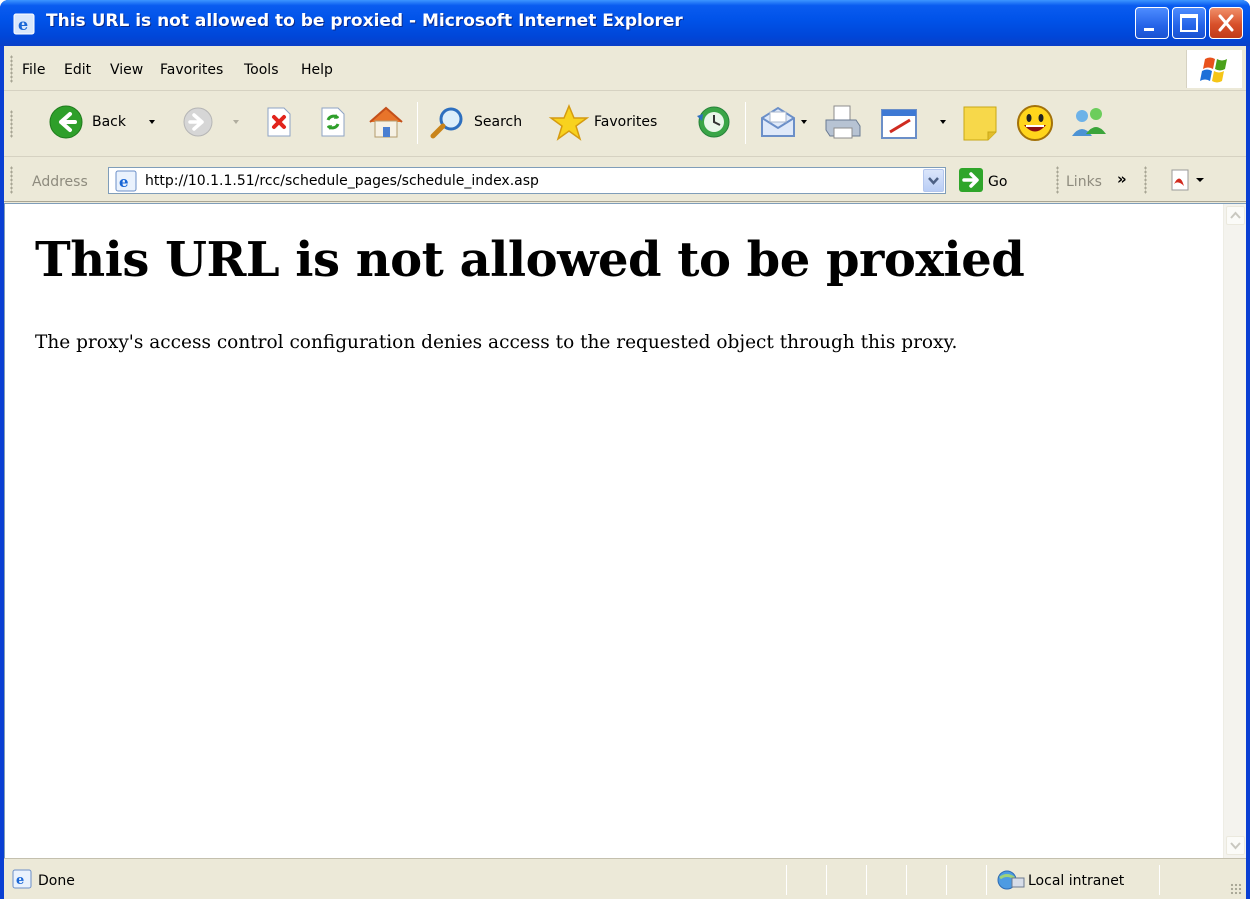 Image resolution: width=1250 pixels, height=899 pixels. What do you see at coordinates (1035, 122) in the screenshot?
I see `messenger-smiley-icon` at bounding box center [1035, 122].